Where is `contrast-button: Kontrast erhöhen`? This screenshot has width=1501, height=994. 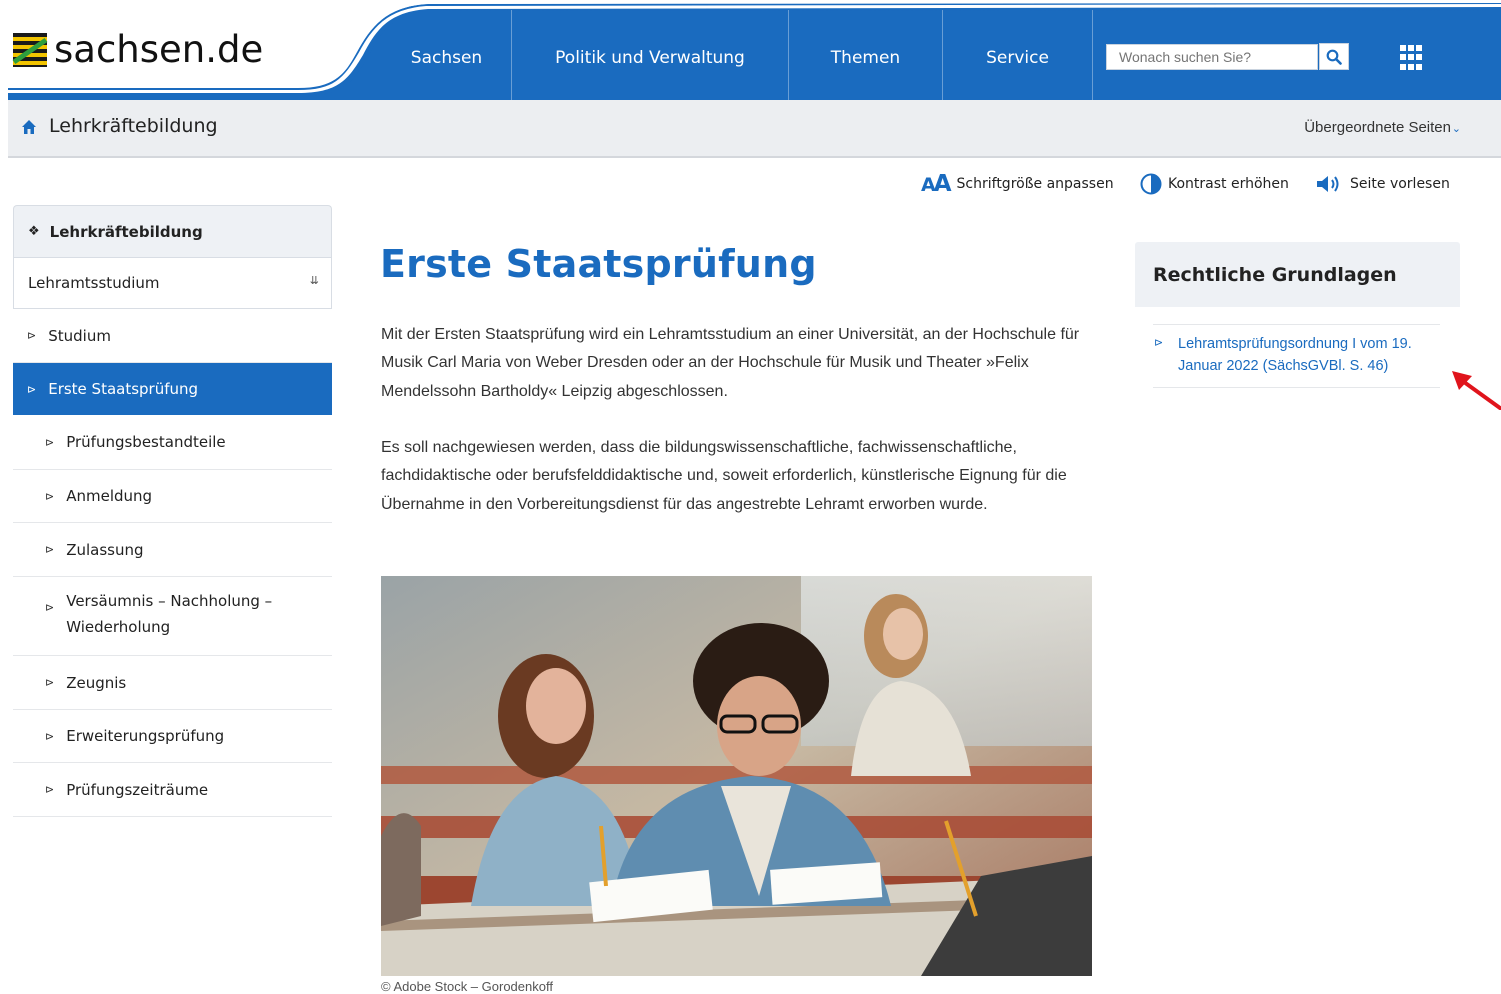 contrast-button: Kontrast erhöhen is located at coordinates (1214, 184).